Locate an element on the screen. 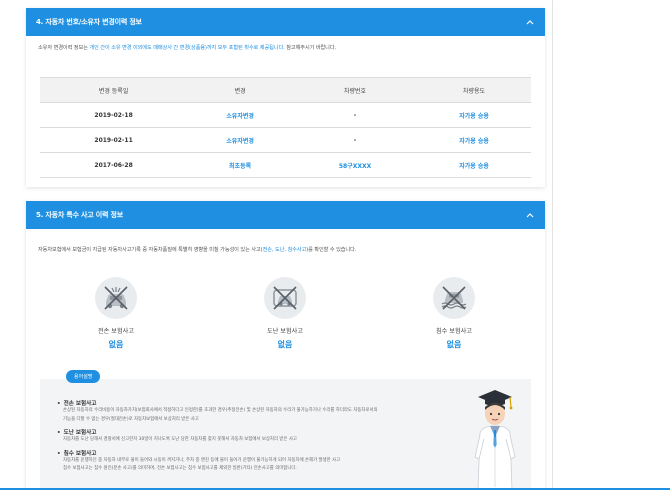  accident-label: 도난 보험사고 is located at coordinates (285, 331).